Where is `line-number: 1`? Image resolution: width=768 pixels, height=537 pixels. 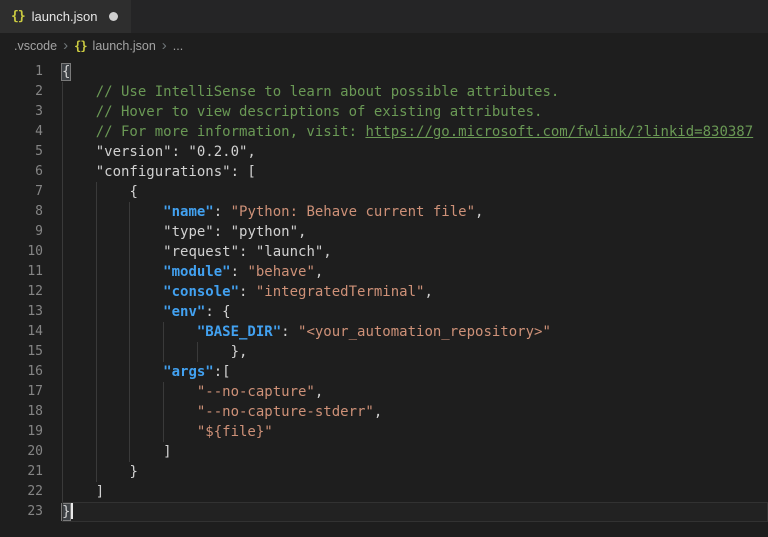
line-number: 1 is located at coordinates (21, 72).